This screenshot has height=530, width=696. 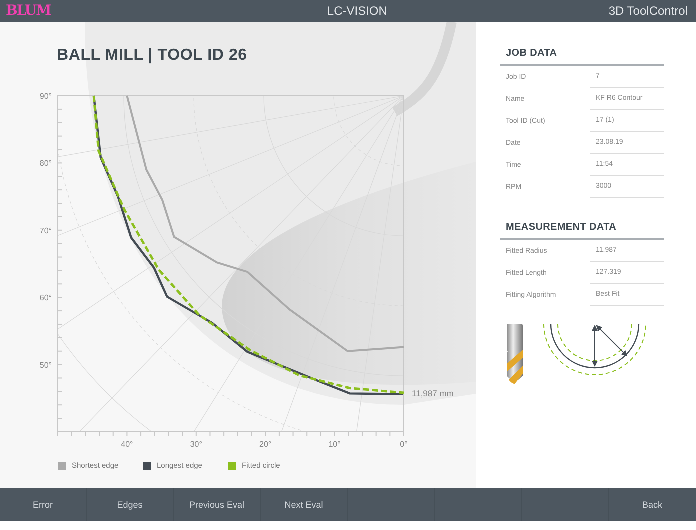 What do you see at coordinates (196, 444) in the screenshot?
I see `axis-tick-label: 30°` at bounding box center [196, 444].